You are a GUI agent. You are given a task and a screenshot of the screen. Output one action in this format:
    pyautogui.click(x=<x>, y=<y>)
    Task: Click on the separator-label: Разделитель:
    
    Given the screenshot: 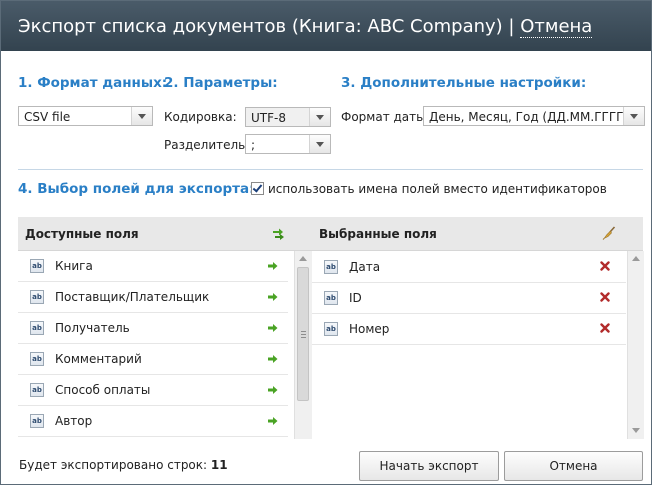 What is the action you would take?
    pyautogui.click(x=207, y=145)
    